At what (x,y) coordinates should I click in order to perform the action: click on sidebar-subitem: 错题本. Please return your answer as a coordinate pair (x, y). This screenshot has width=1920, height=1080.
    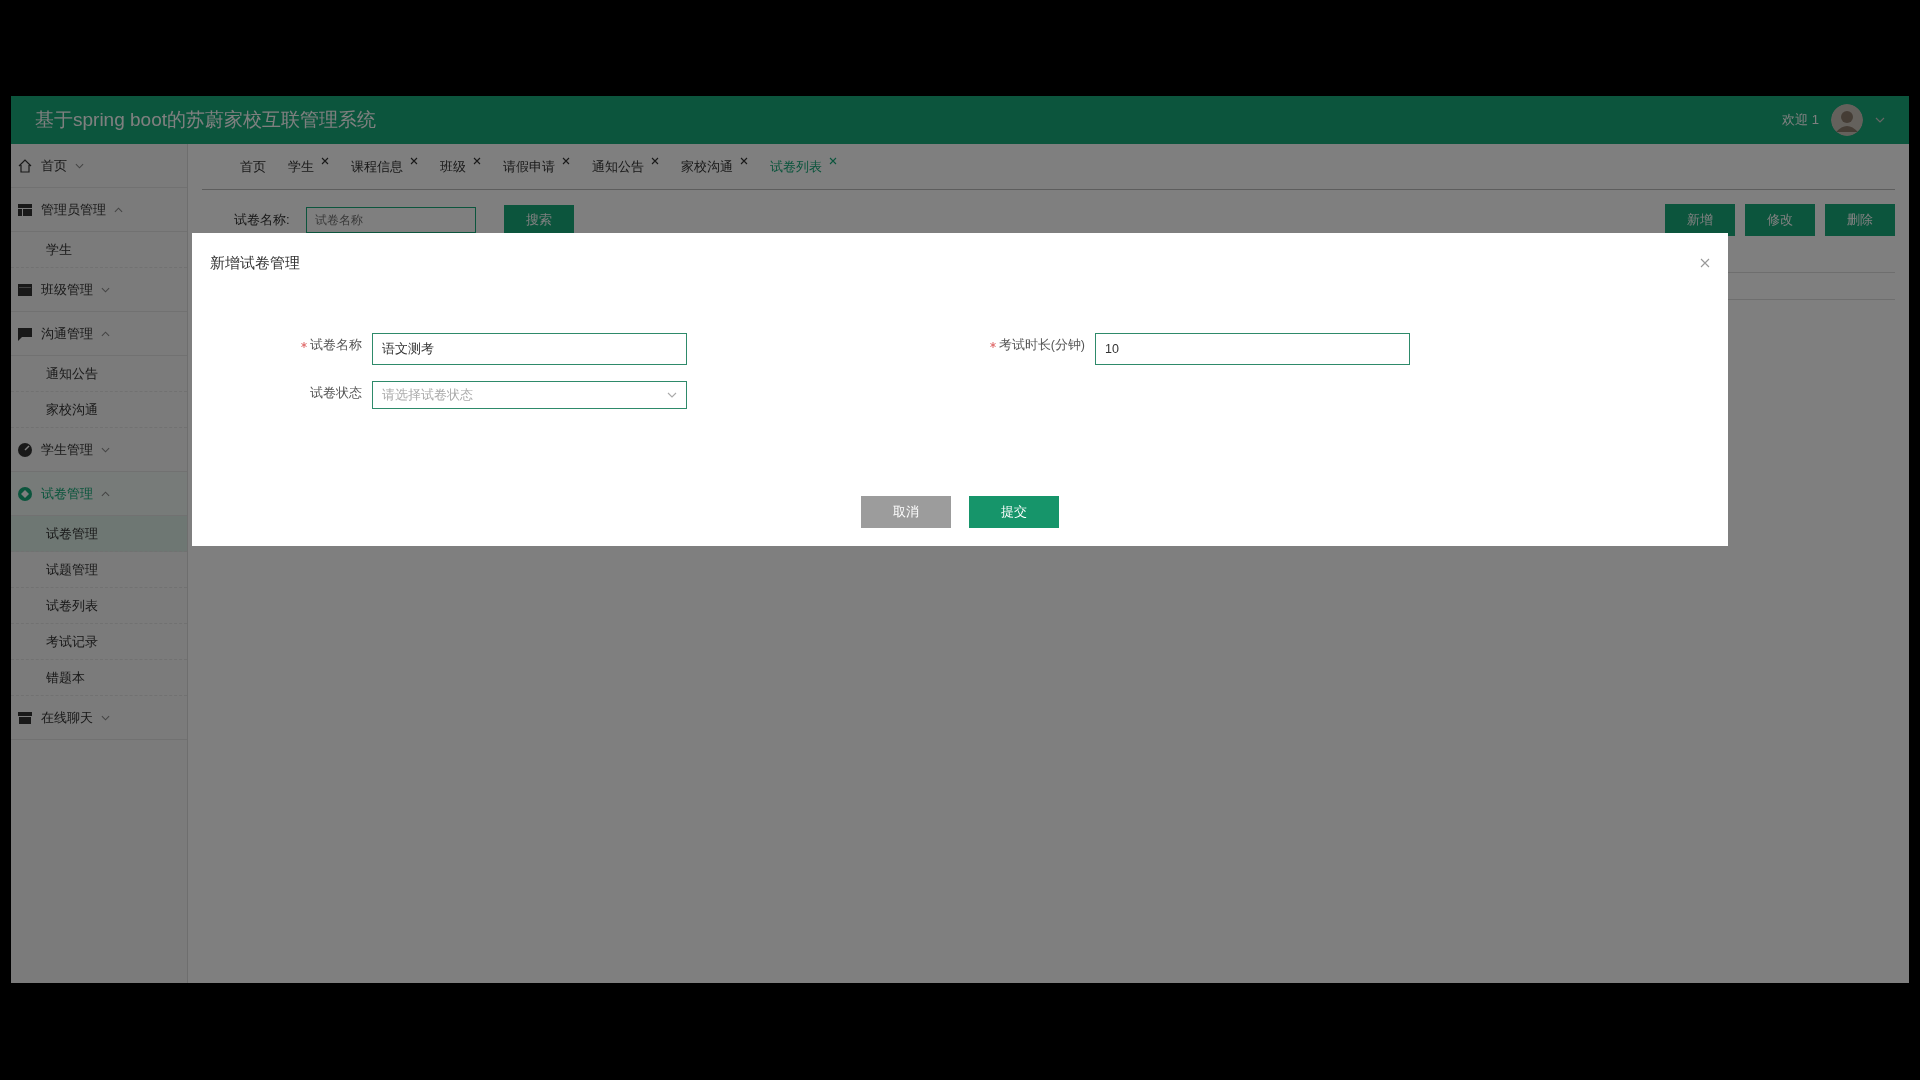
    Looking at the image, I should click on (99, 678).